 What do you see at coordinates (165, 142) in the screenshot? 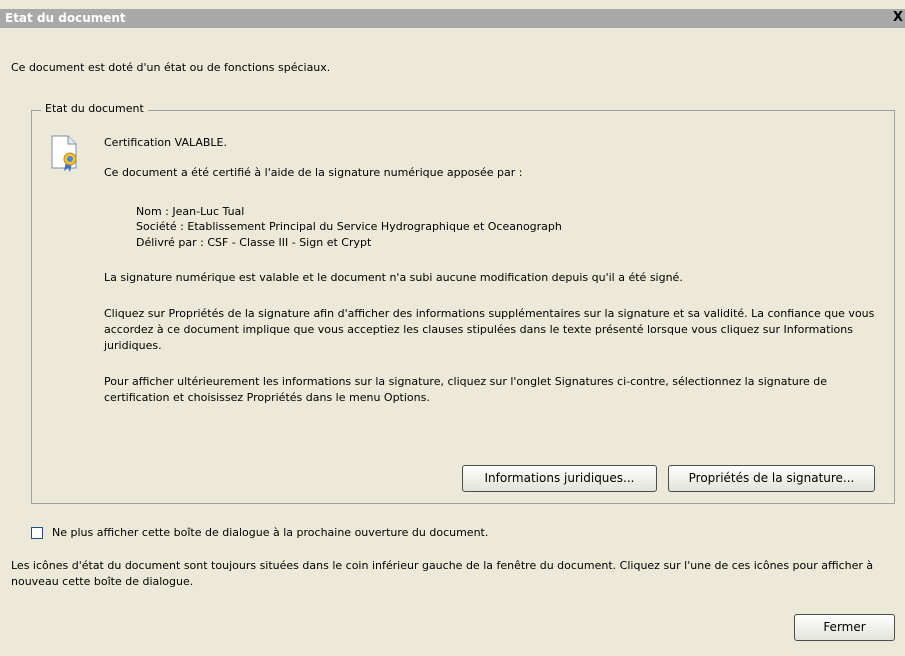
I see `certification-status: Certification VALABLE.` at bounding box center [165, 142].